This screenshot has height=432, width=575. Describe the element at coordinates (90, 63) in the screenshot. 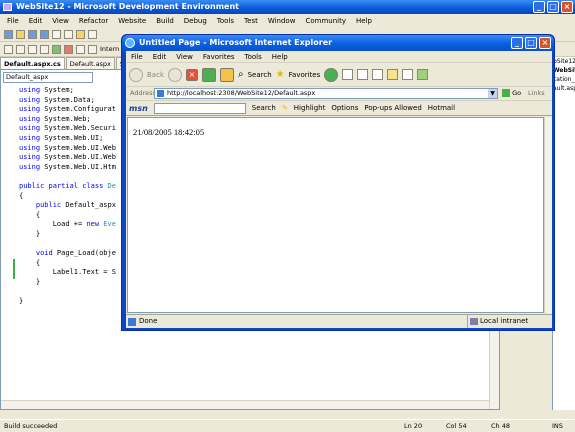

I see `tab-default-aspx: Default.aspx` at that location.